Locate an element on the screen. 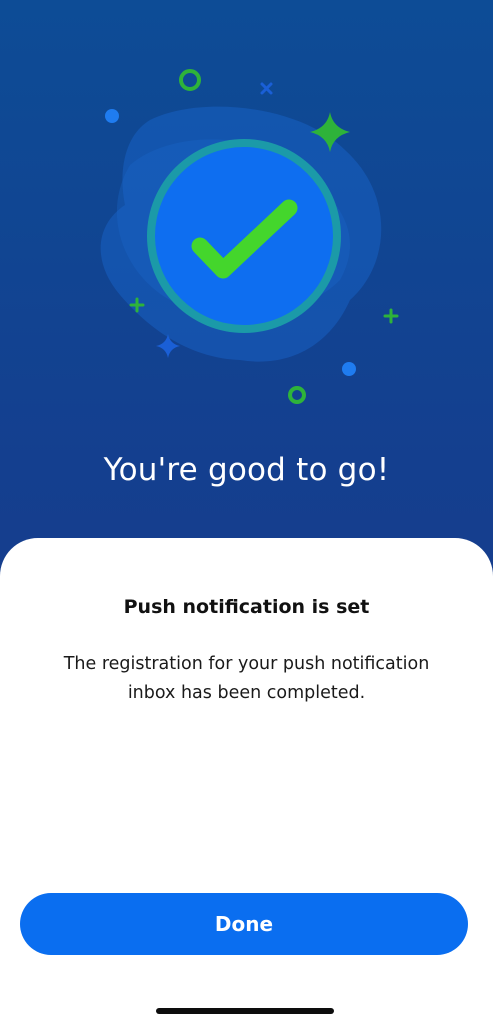 The height and width of the screenshot is (1024, 493). hero-title: You're good to go! is located at coordinates (246, 470).